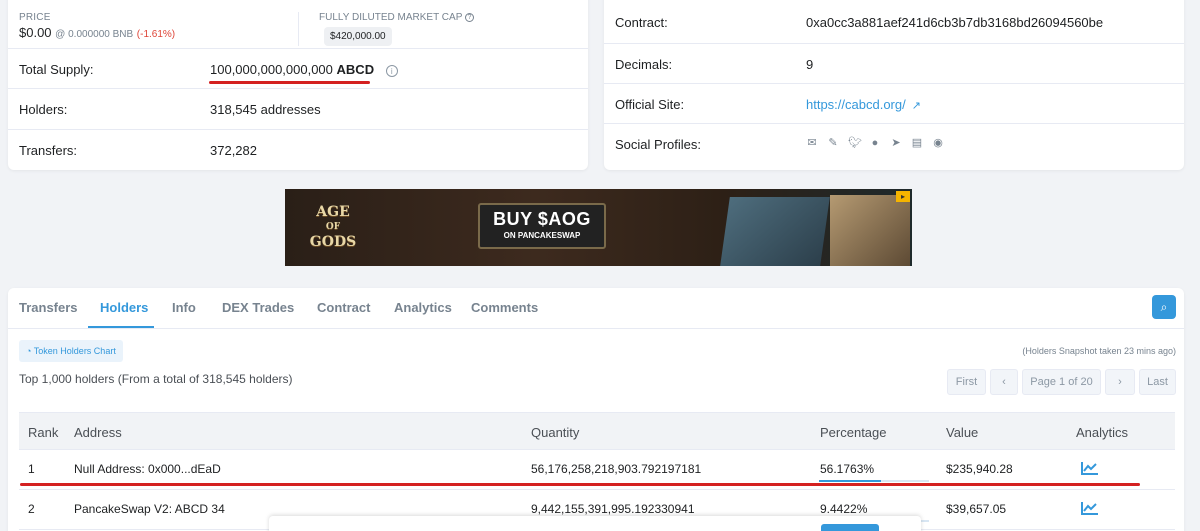 This screenshot has width=1200, height=531. Describe the element at coordinates (938, 143) in the screenshot. I see `coinmarketcap-icon: ◉` at that location.